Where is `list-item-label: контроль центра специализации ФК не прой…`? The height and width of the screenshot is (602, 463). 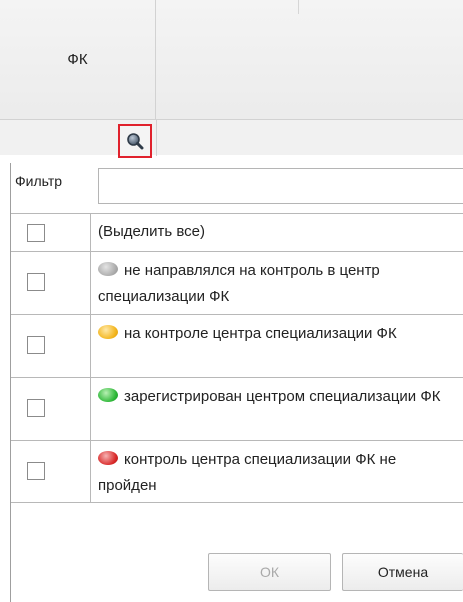
list-item-label: контроль центра специализации ФК не прой… is located at coordinates (247, 472).